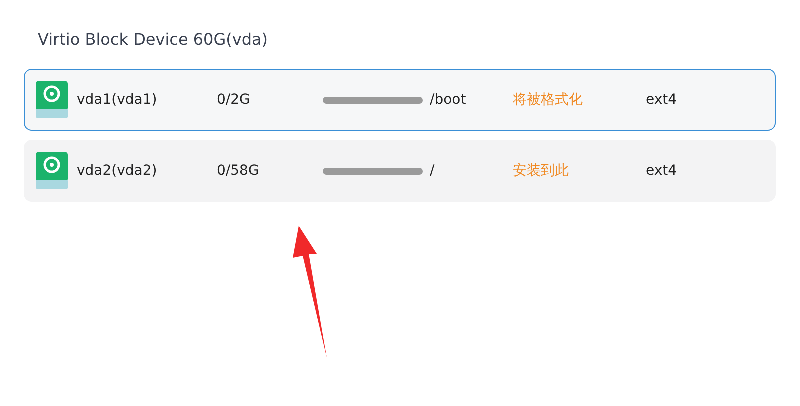  I want to click on partition-row: vda1(vda1) 0/2G /boot 将被格式化 ext4, so click(400, 100).